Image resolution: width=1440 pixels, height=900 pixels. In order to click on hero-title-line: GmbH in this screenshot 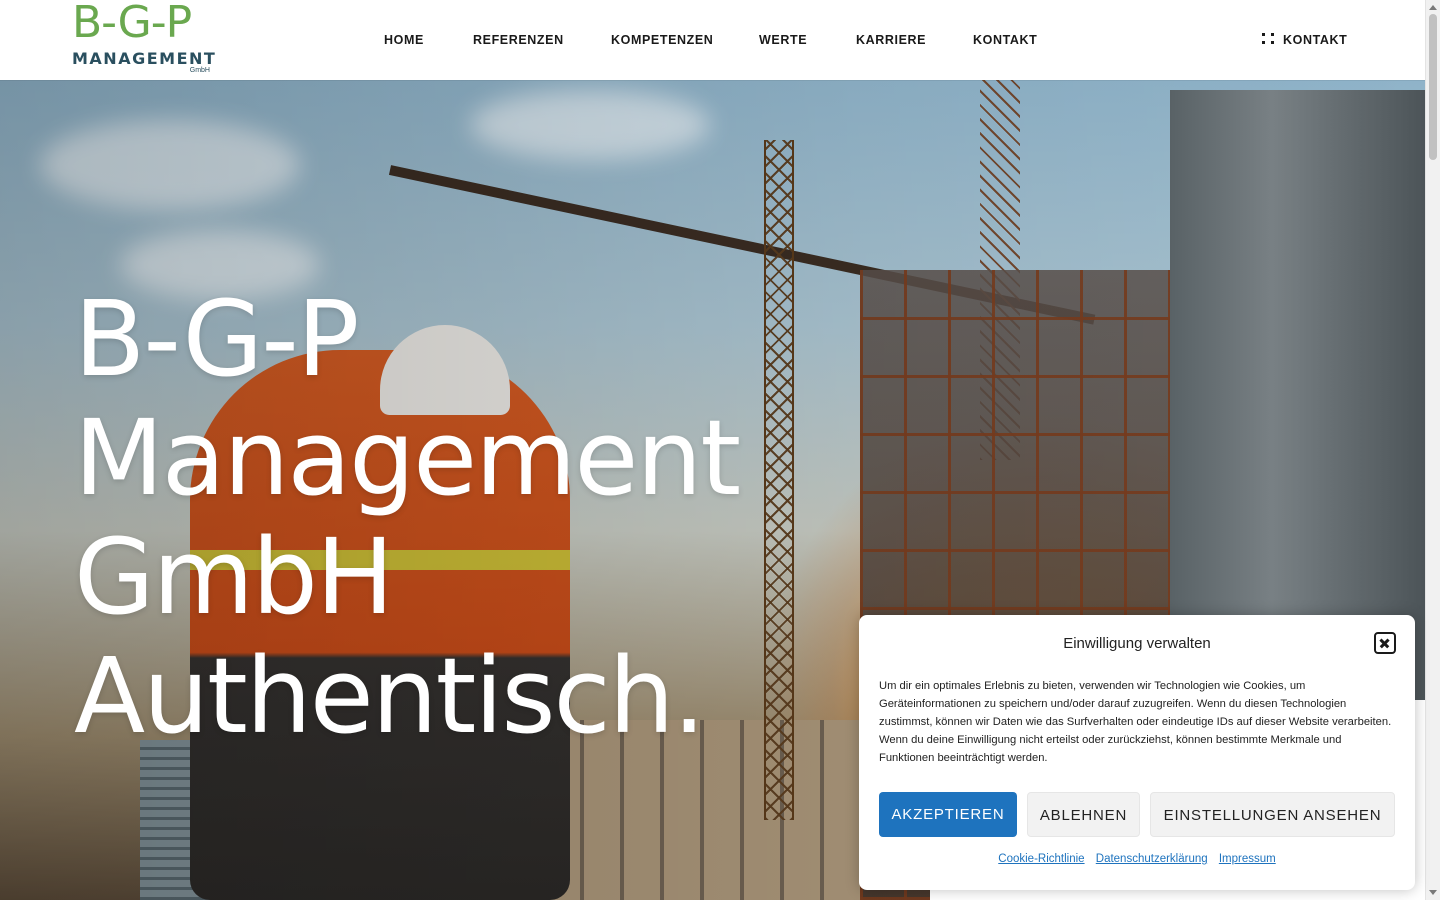, I will do `click(234, 577)`.